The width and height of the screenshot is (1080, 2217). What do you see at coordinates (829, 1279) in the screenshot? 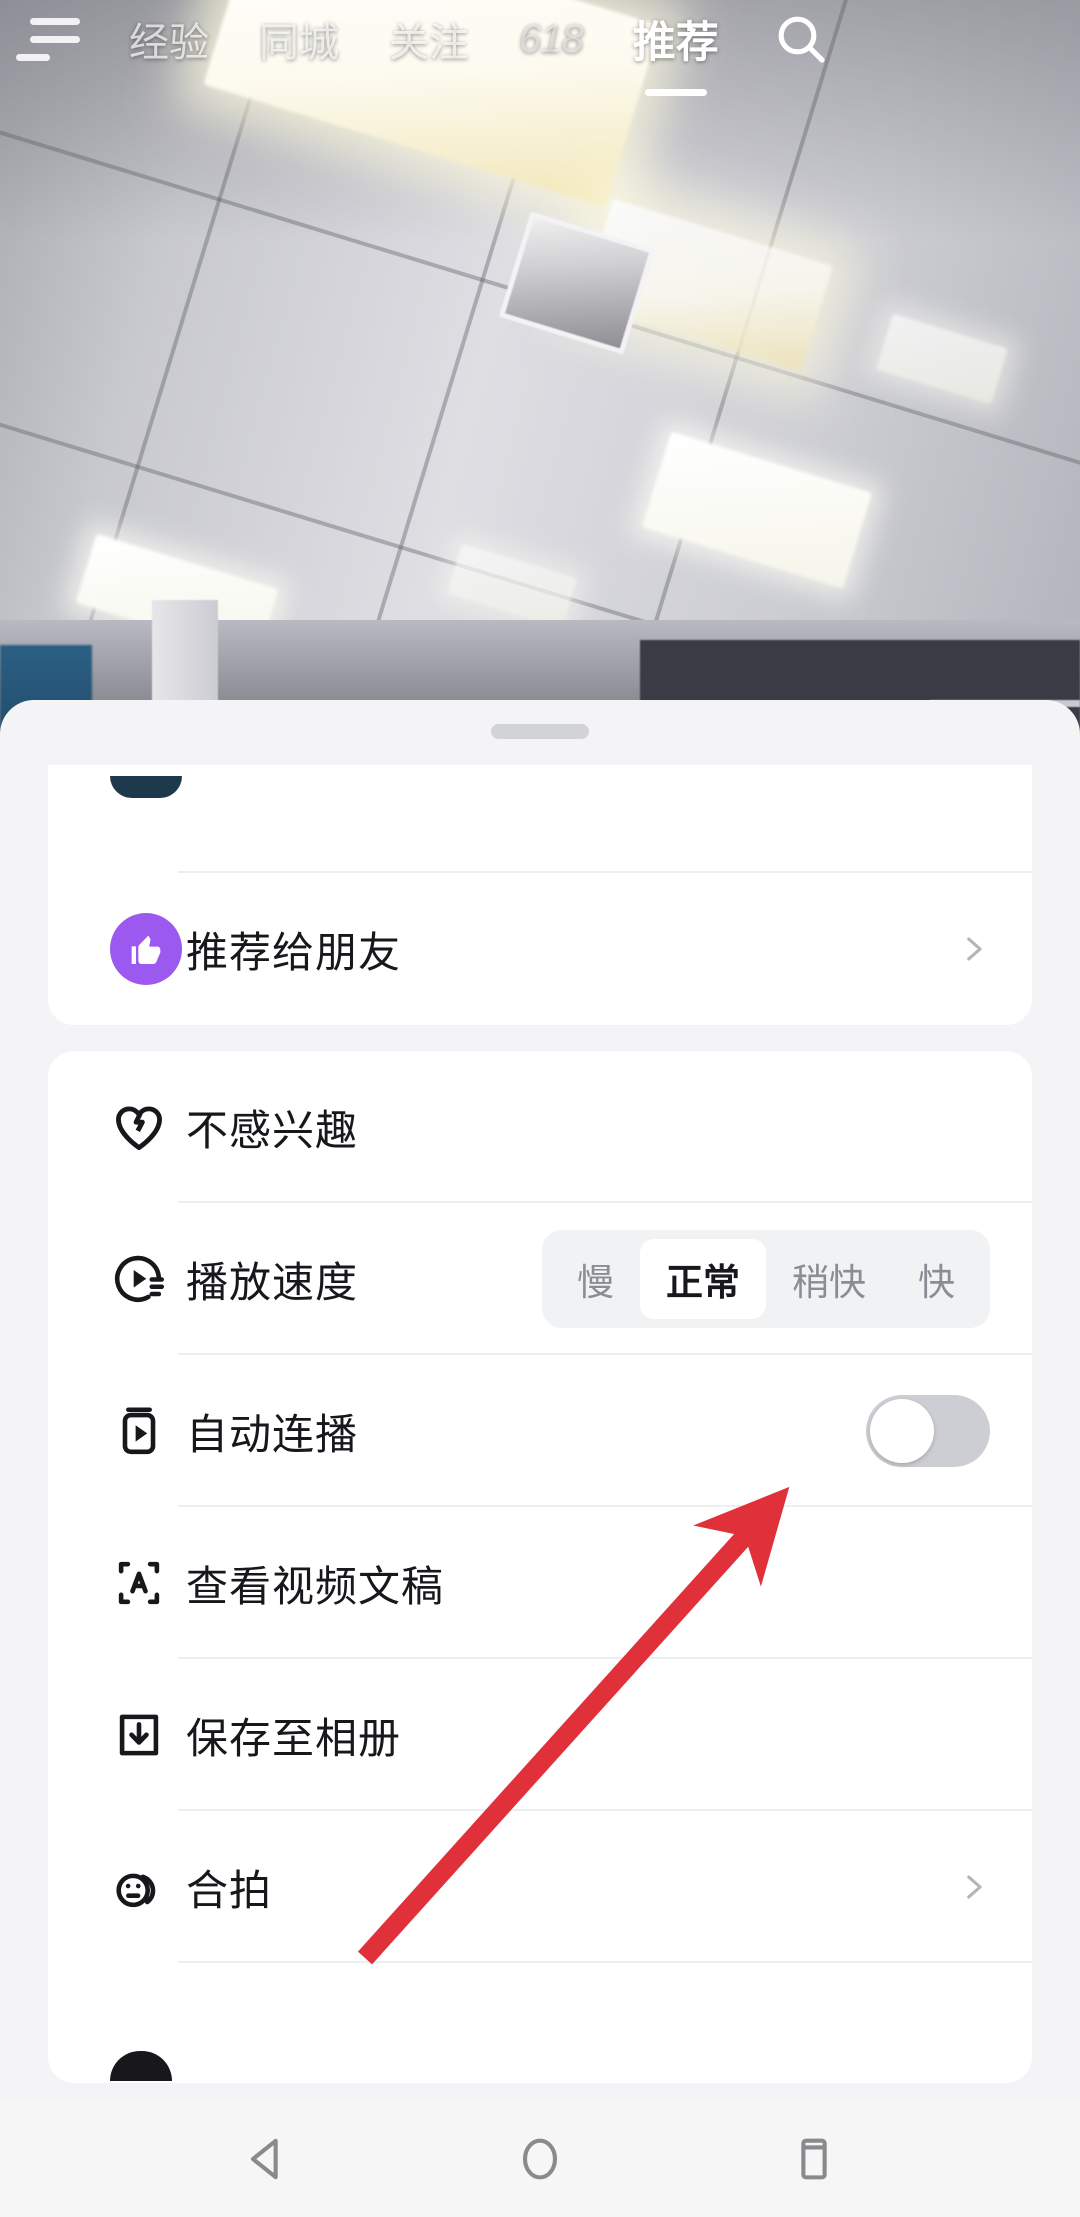
I see `speed-option-faster: 稍快` at bounding box center [829, 1279].